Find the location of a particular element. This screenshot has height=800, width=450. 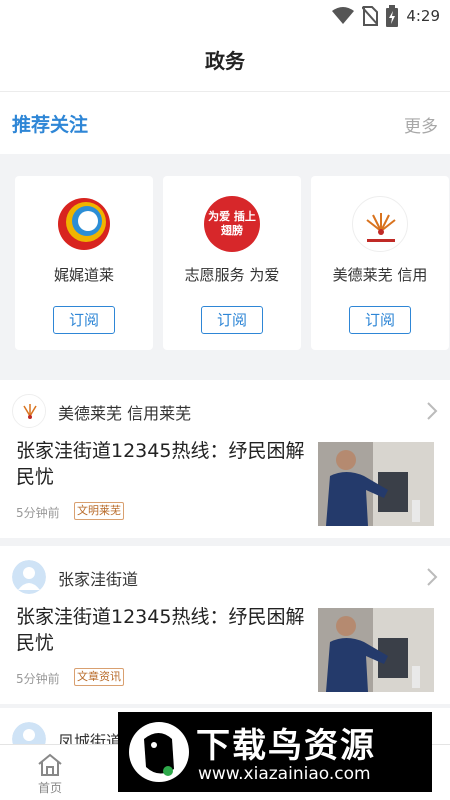

recommend-card-name: 娓娓道莱 is located at coordinates (83, 275).